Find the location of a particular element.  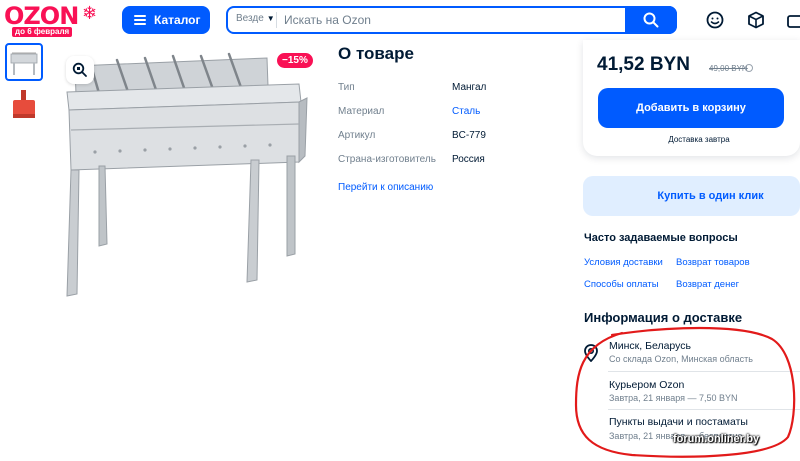

box-icon is located at coordinates (756, 20).